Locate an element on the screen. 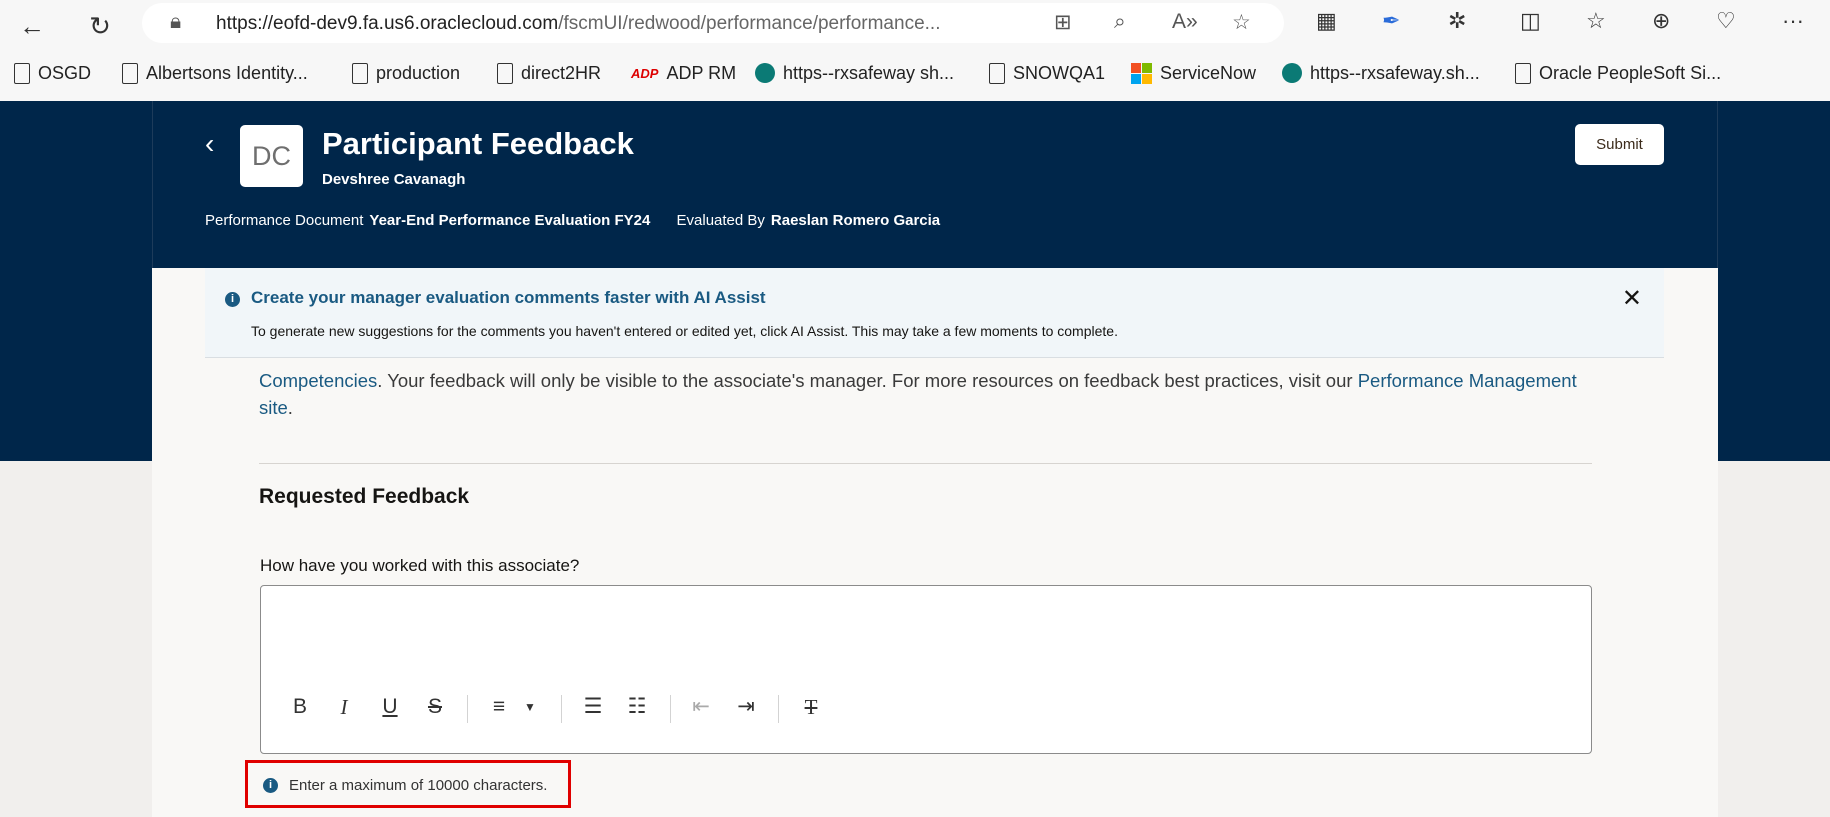  doc-label: Performance Document is located at coordinates (284, 220).